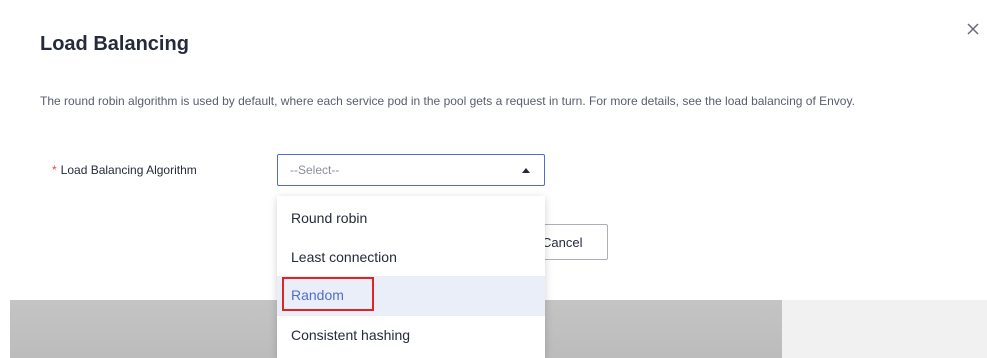 This screenshot has width=987, height=358. I want to click on option-least-connection: Least connection, so click(411, 257).